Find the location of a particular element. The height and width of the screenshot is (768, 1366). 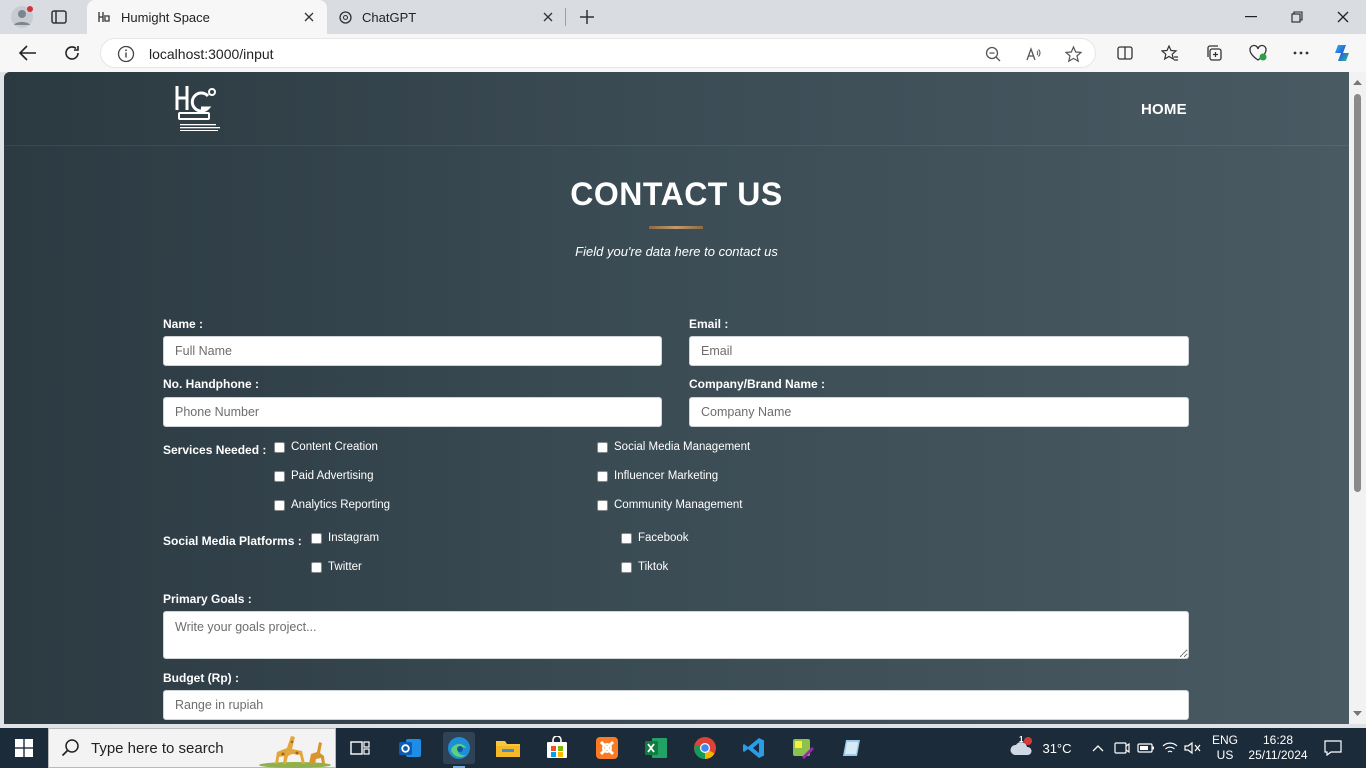

checkbox-label: Tiktok is located at coordinates (653, 567).